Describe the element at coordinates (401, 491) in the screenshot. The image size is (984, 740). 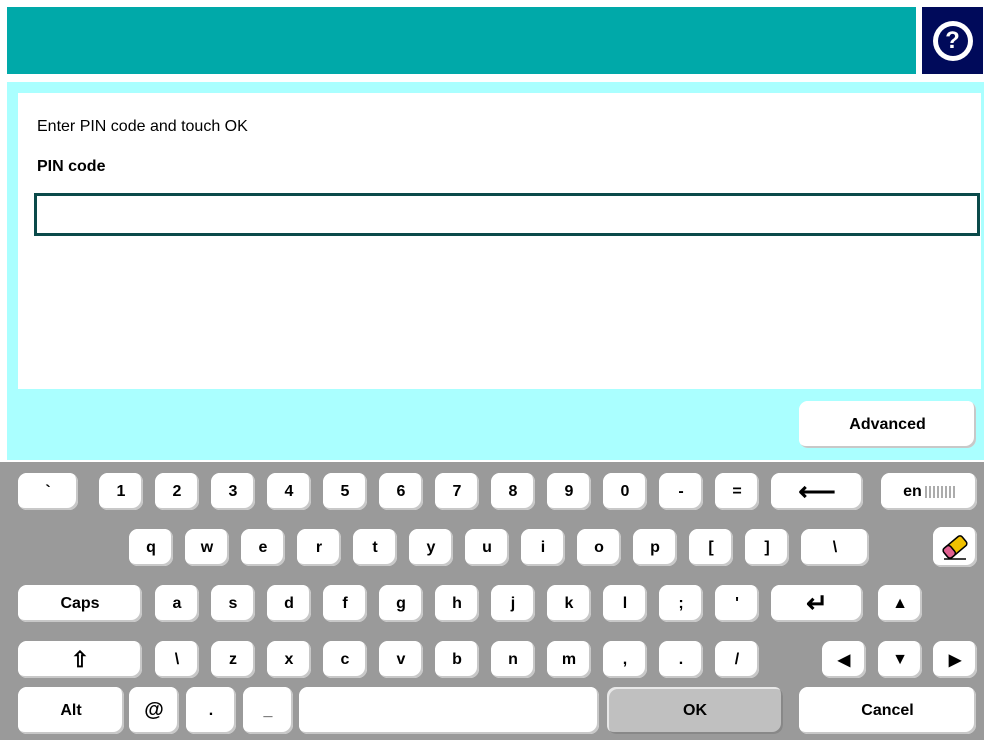
I see `key-6: 6` at that location.